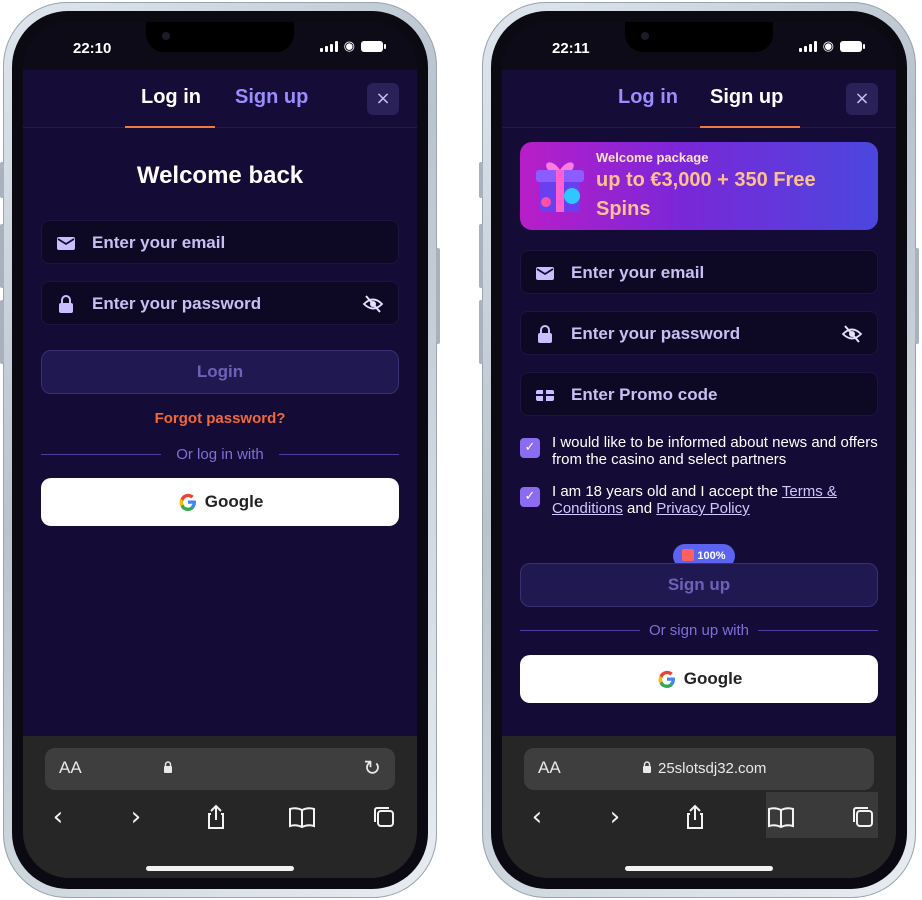 Image resolution: width=922 pixels, height=900 pixels. What do you see at coordinates (220, 175) in the screenshot?
I see `page-title: Welcome back` at bounding box center [220, 175].